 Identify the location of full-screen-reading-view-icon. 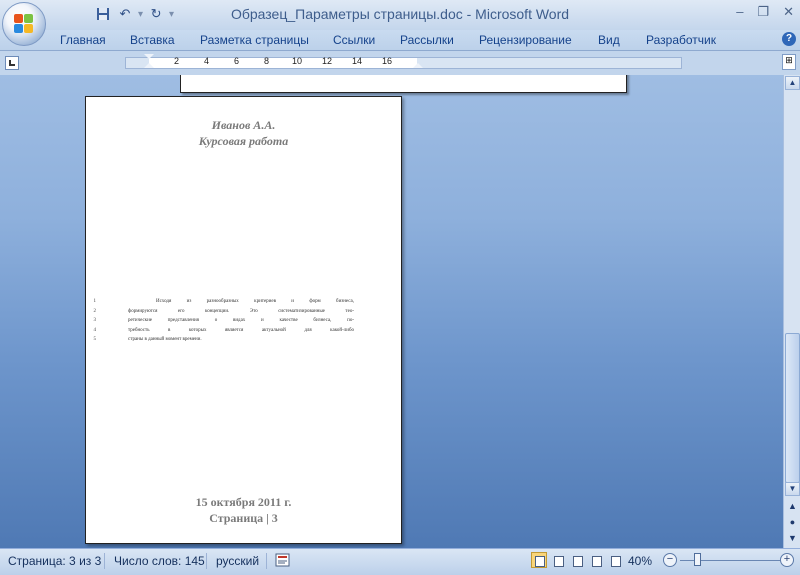
(558, 560).